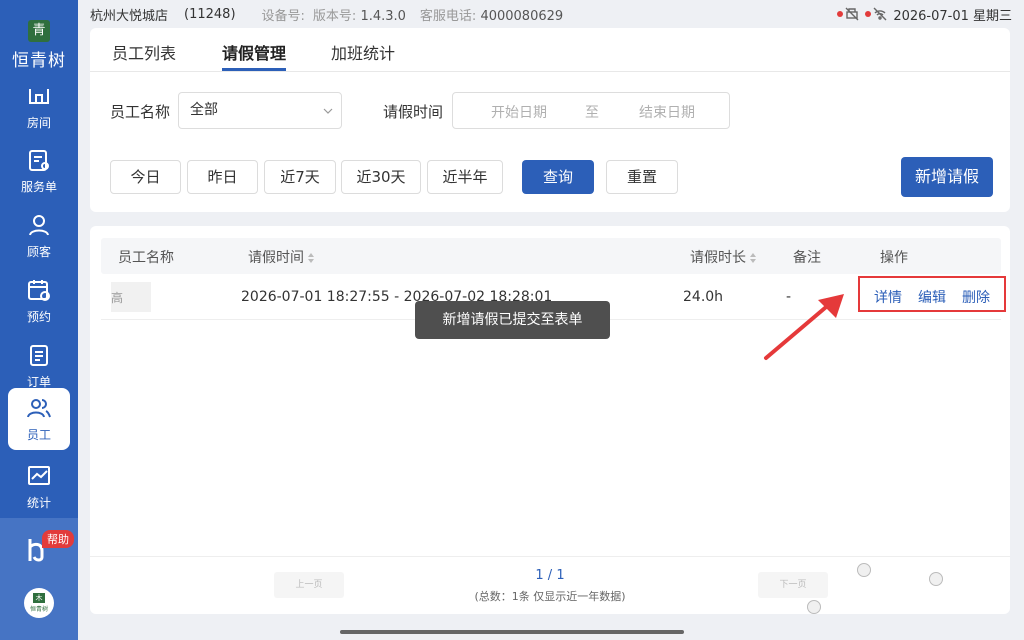  What do you see at coordinates (550, 596) in the screenshot?
I see `page-summary: (总数：1条 仅显示近一年数据)` at bounding box center [550, 596].